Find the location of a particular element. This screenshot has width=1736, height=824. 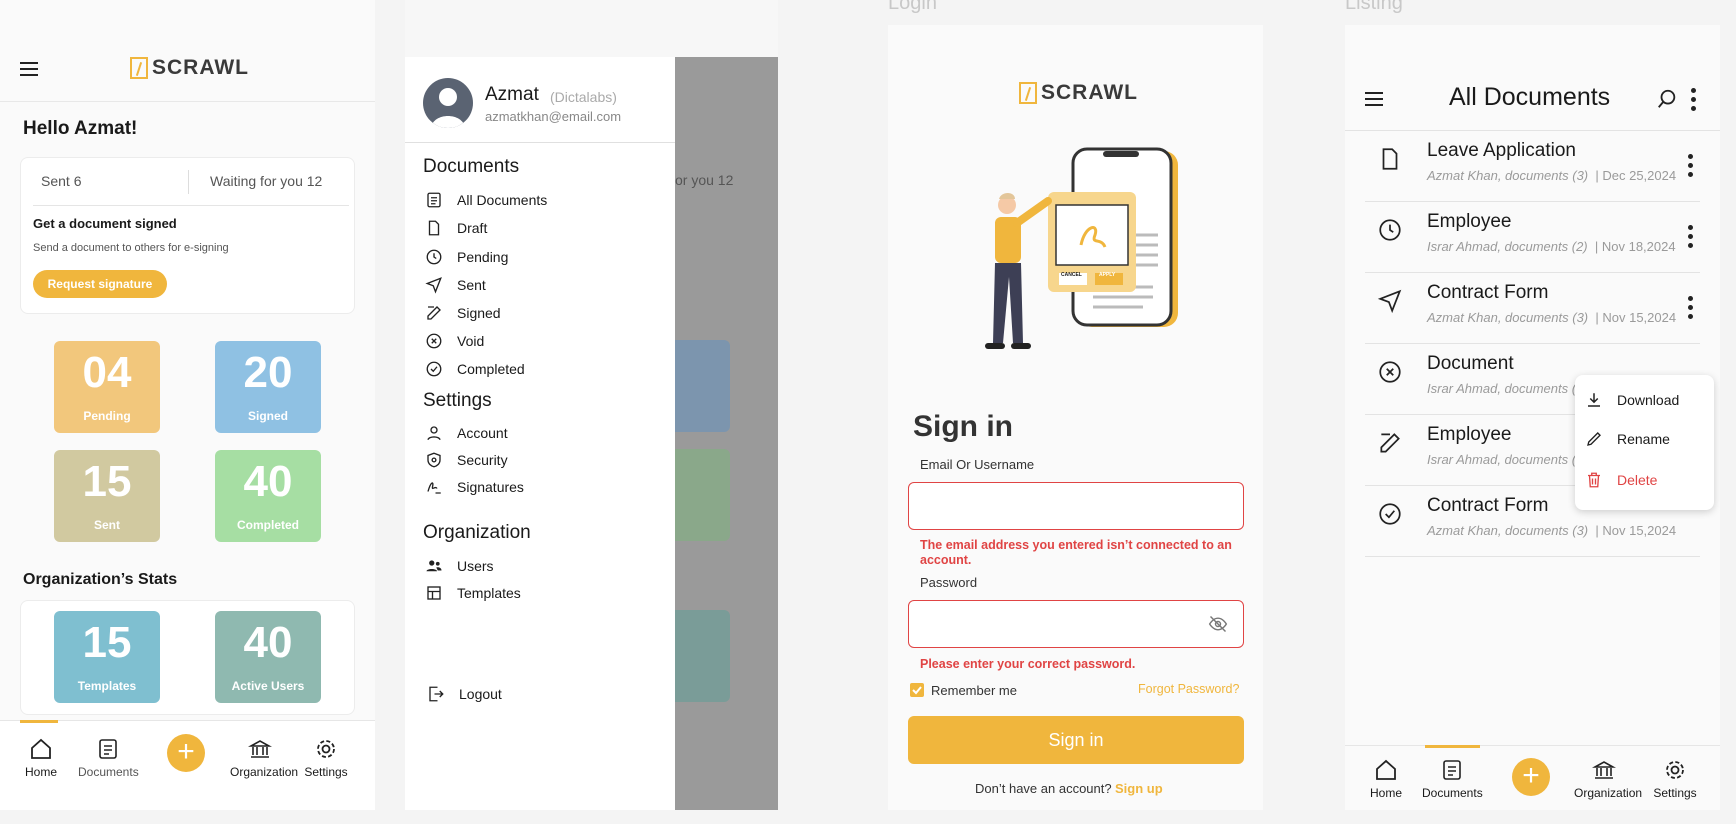

stat-tile-active-users: 40 Active Users is located at coordinates (268, 657).